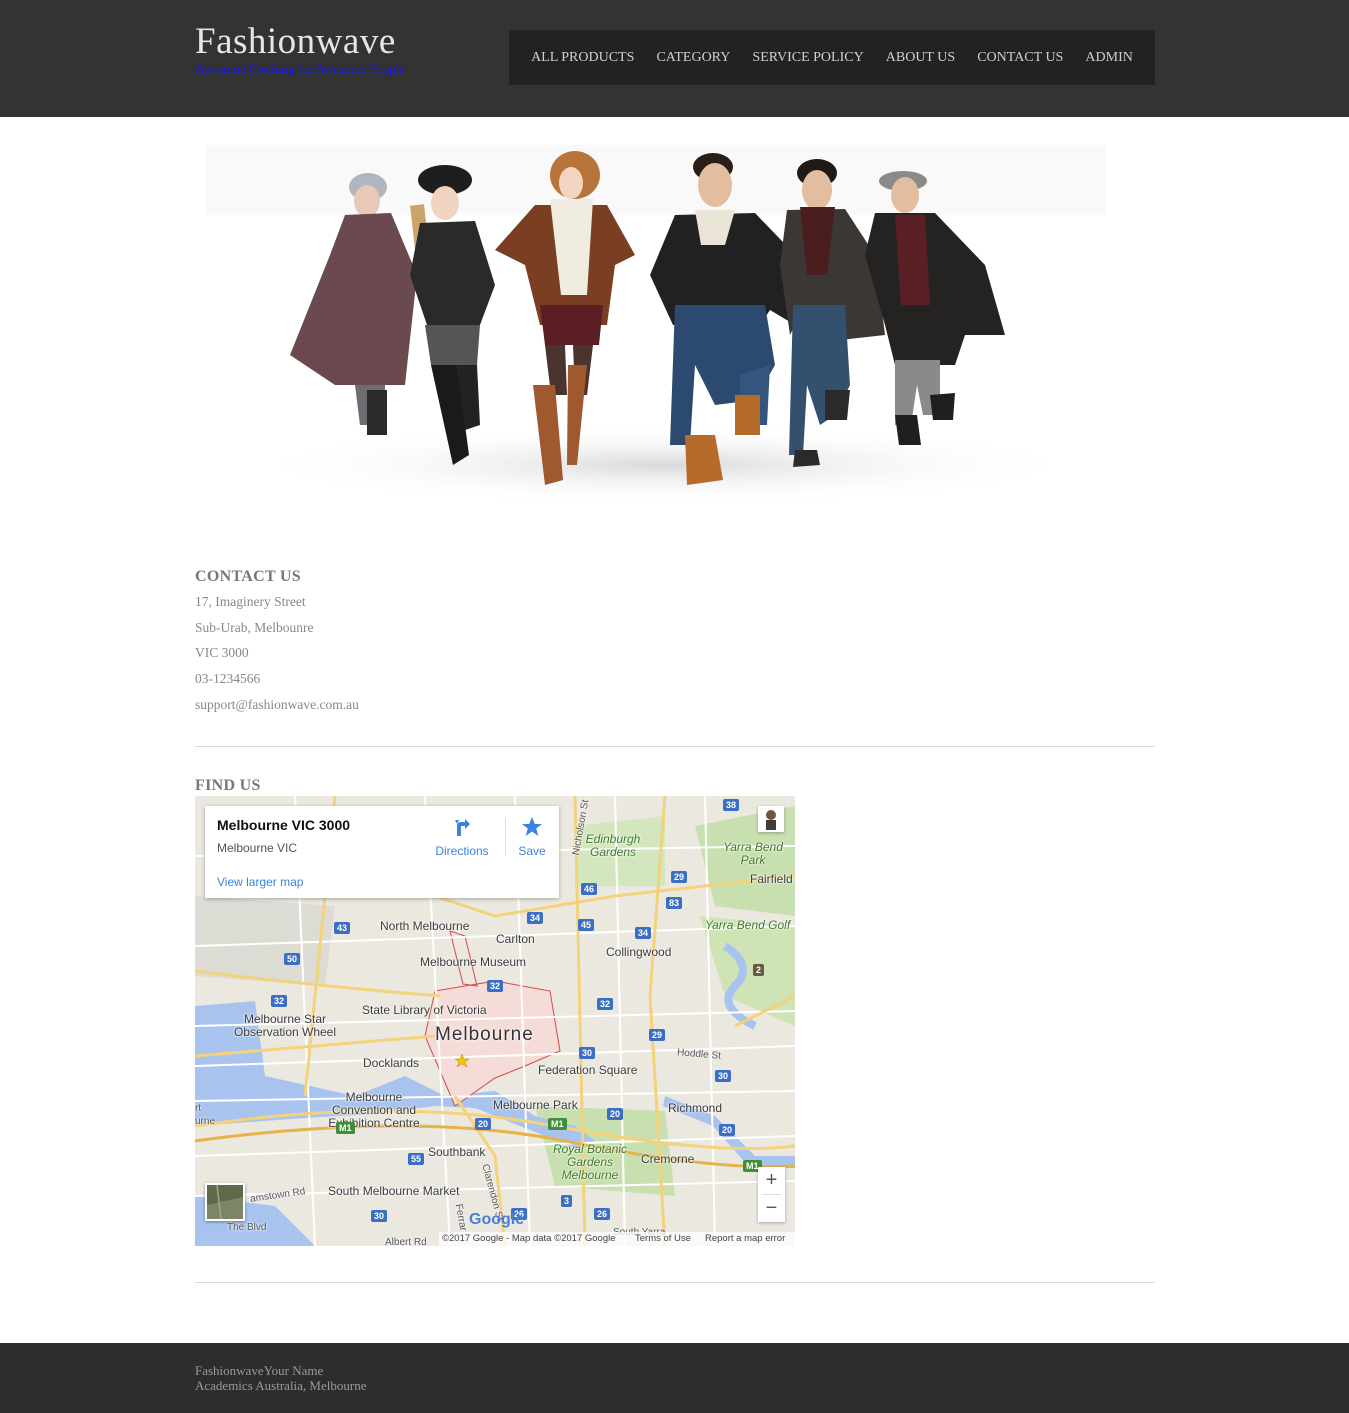 The image size is (1349, 1413). What do you see at coordinates (259, 1370) in the screenshot?
I see `footer-credit: FashionwaveYour Name` at bounding box center [259, 1370].